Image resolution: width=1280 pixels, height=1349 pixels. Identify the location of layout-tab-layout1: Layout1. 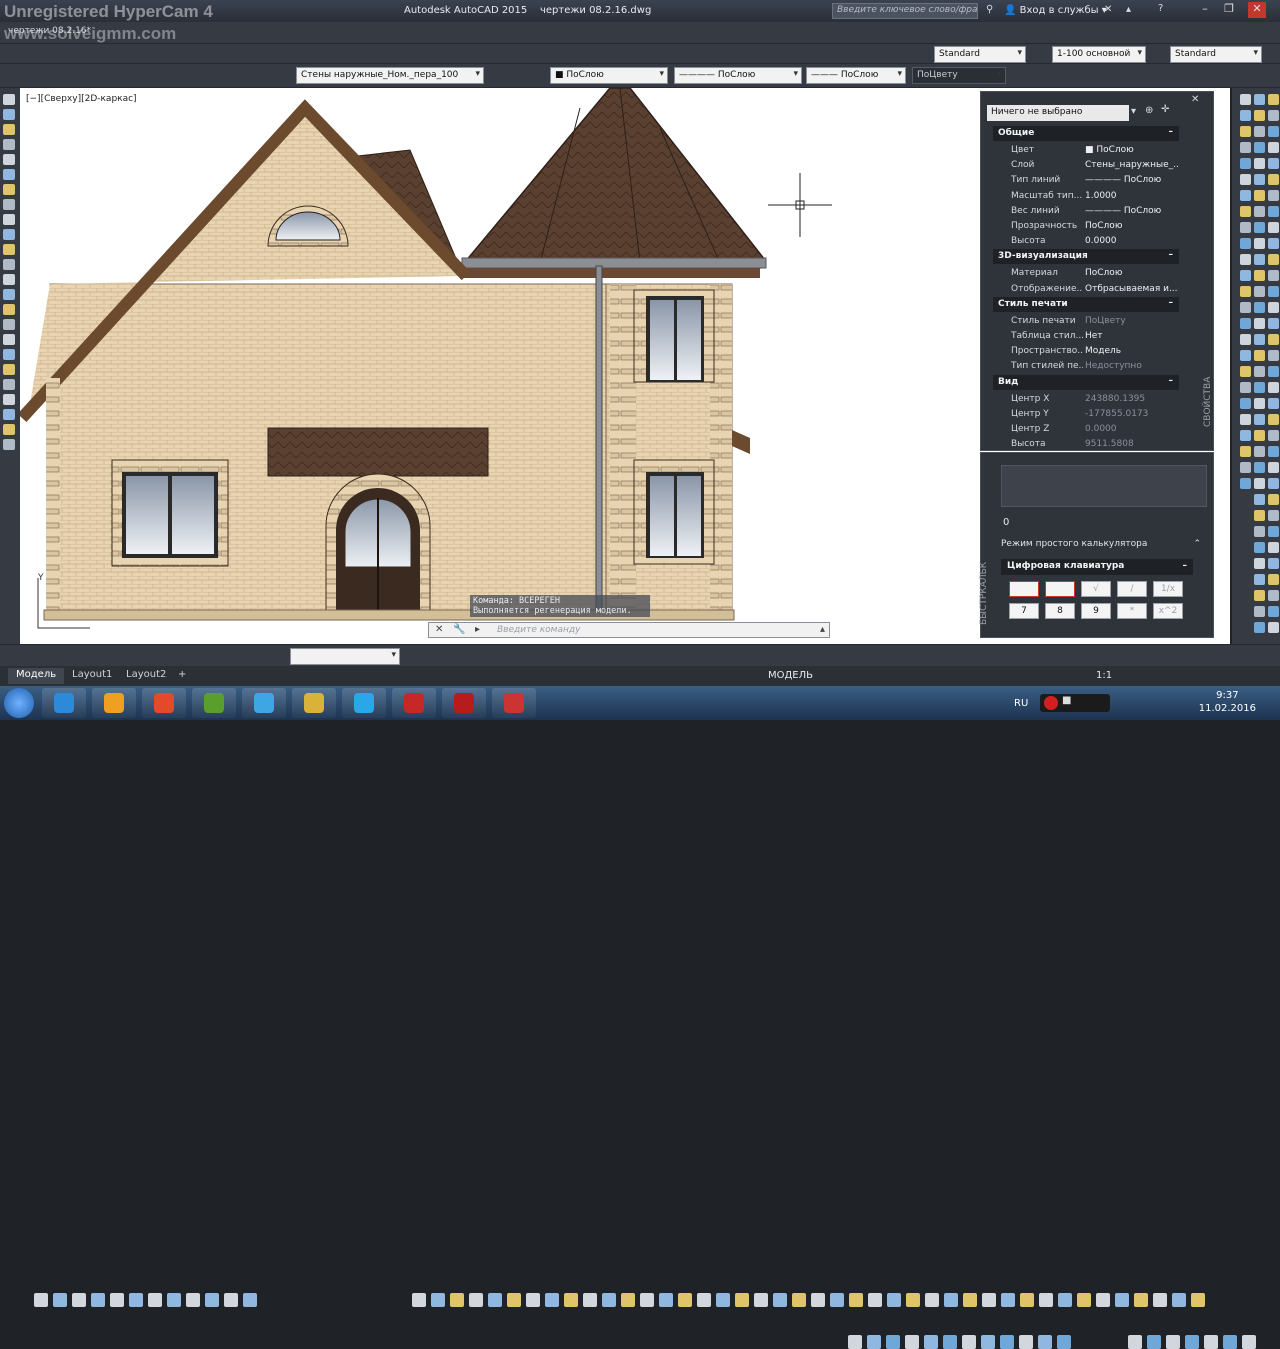
(92, 676).